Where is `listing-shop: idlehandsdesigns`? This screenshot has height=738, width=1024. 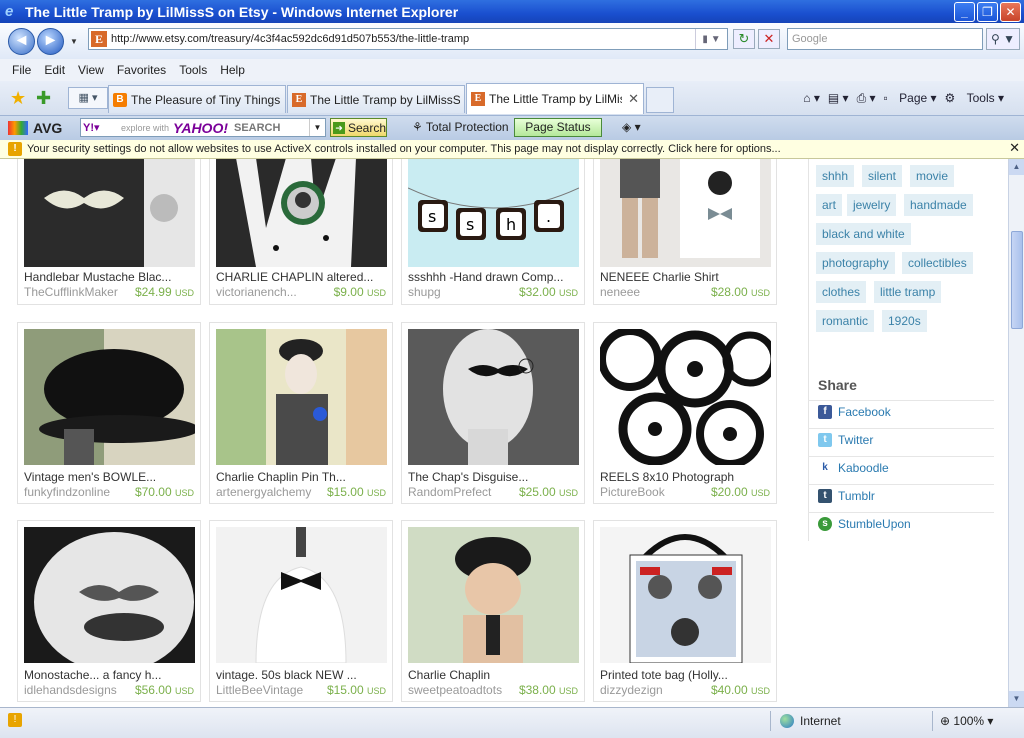 listing-shop: idlehandsdesigns is located at coordinates (74, 690).